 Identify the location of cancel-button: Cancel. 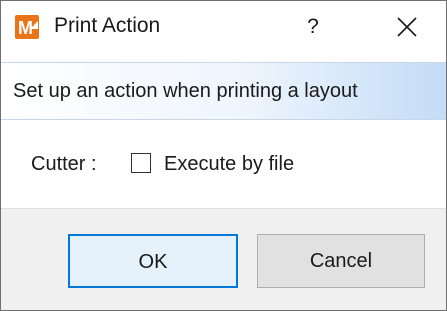
(341, 261).